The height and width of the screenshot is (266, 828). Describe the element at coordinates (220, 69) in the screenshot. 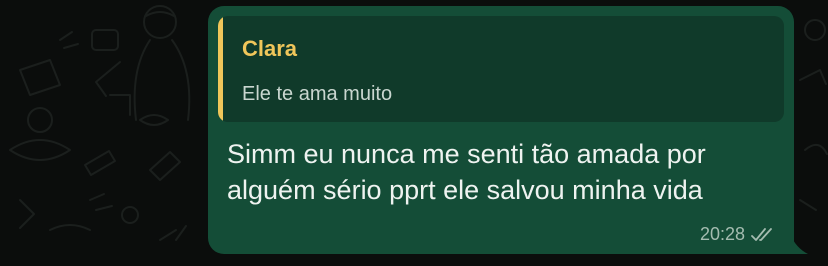

I see `reply-accent-bar` at that location.